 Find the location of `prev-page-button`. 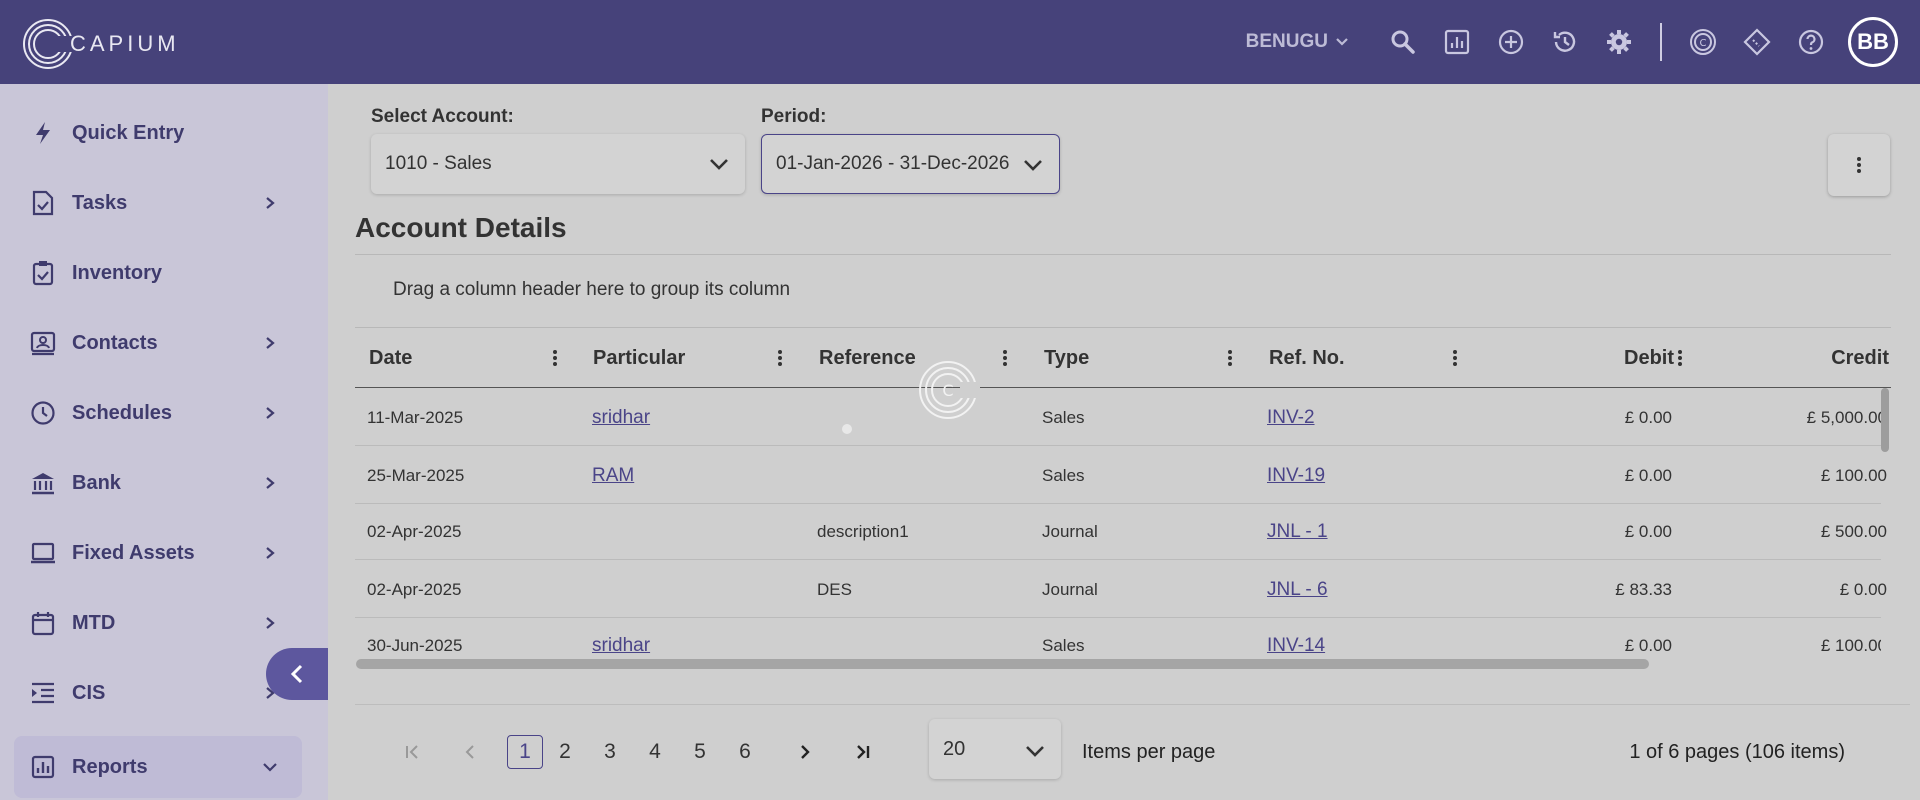

prev-page-button is located at coordinates (470, 752).